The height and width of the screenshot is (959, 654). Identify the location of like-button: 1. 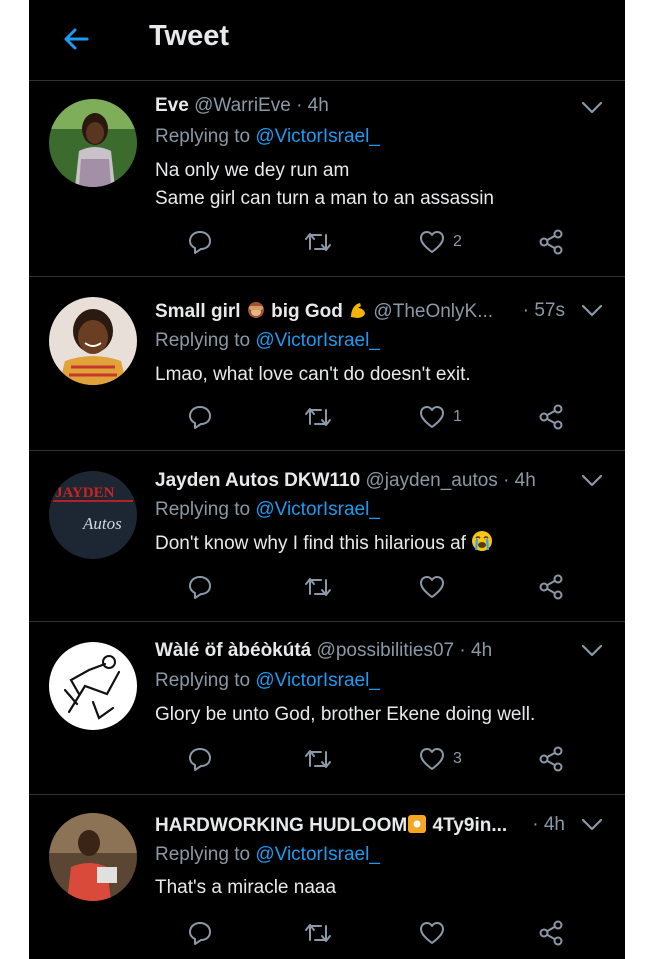
(440, 417).